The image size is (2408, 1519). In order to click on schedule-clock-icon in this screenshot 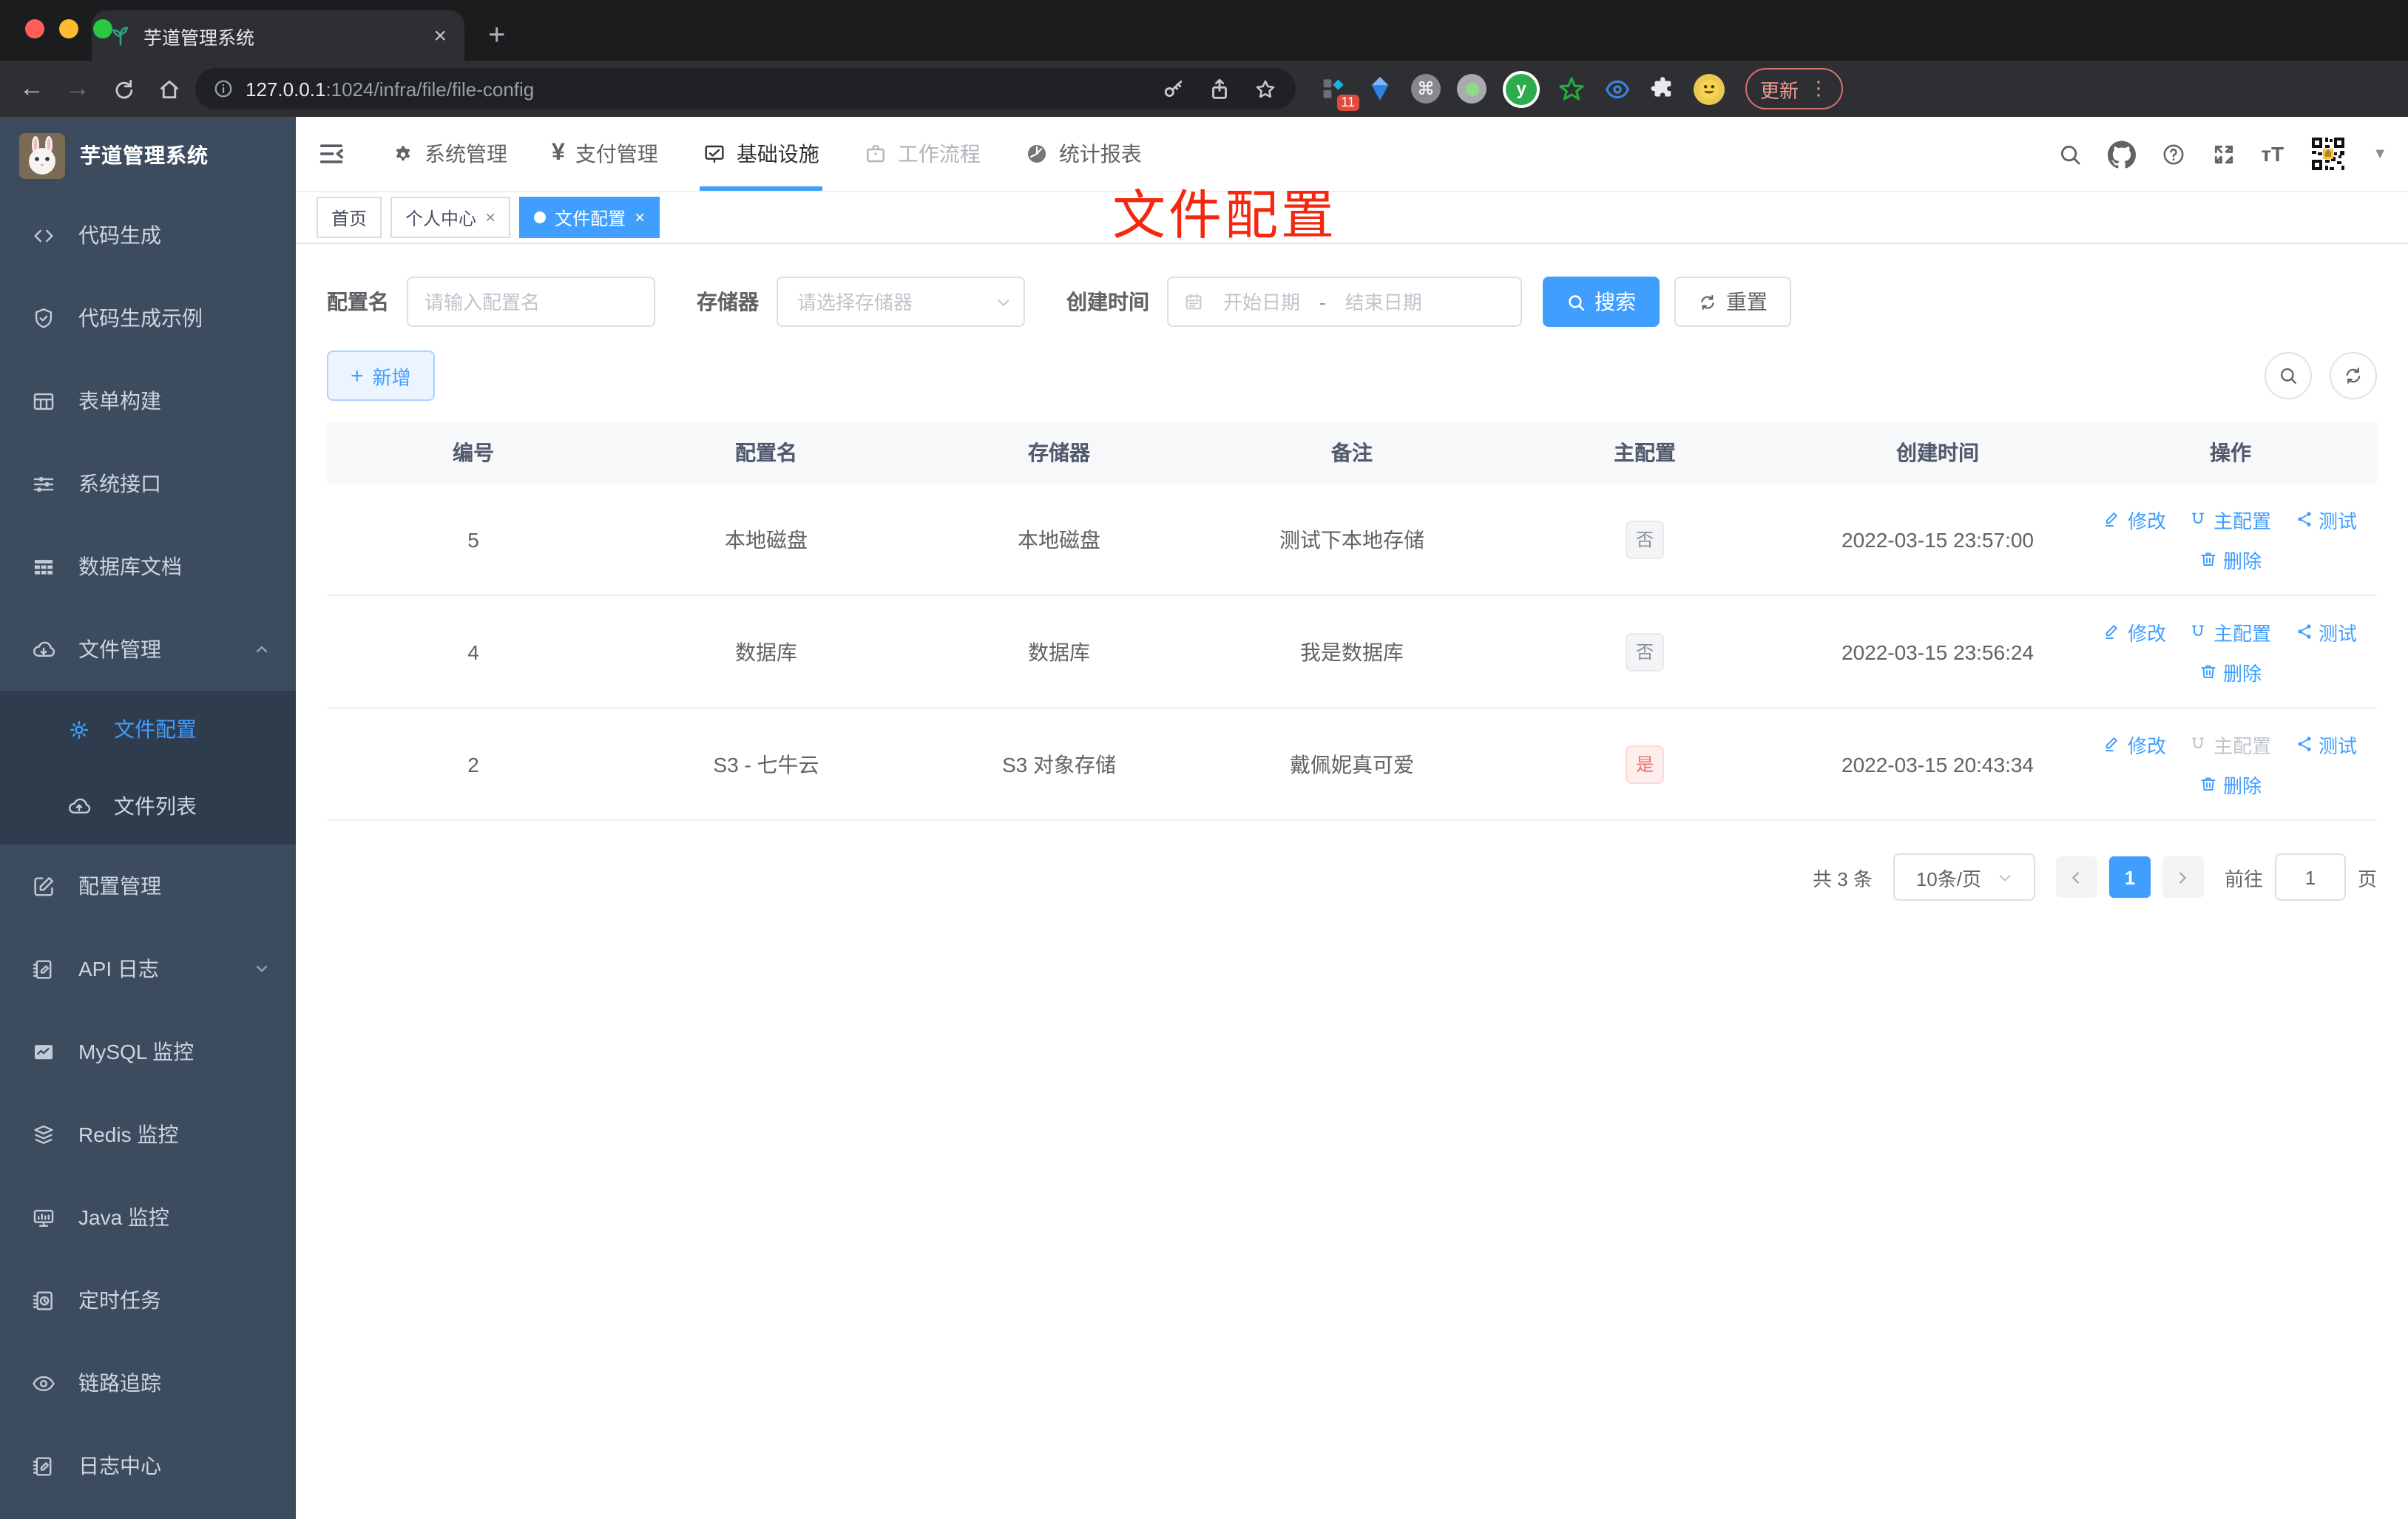, I will do `click(43, 1300)`.